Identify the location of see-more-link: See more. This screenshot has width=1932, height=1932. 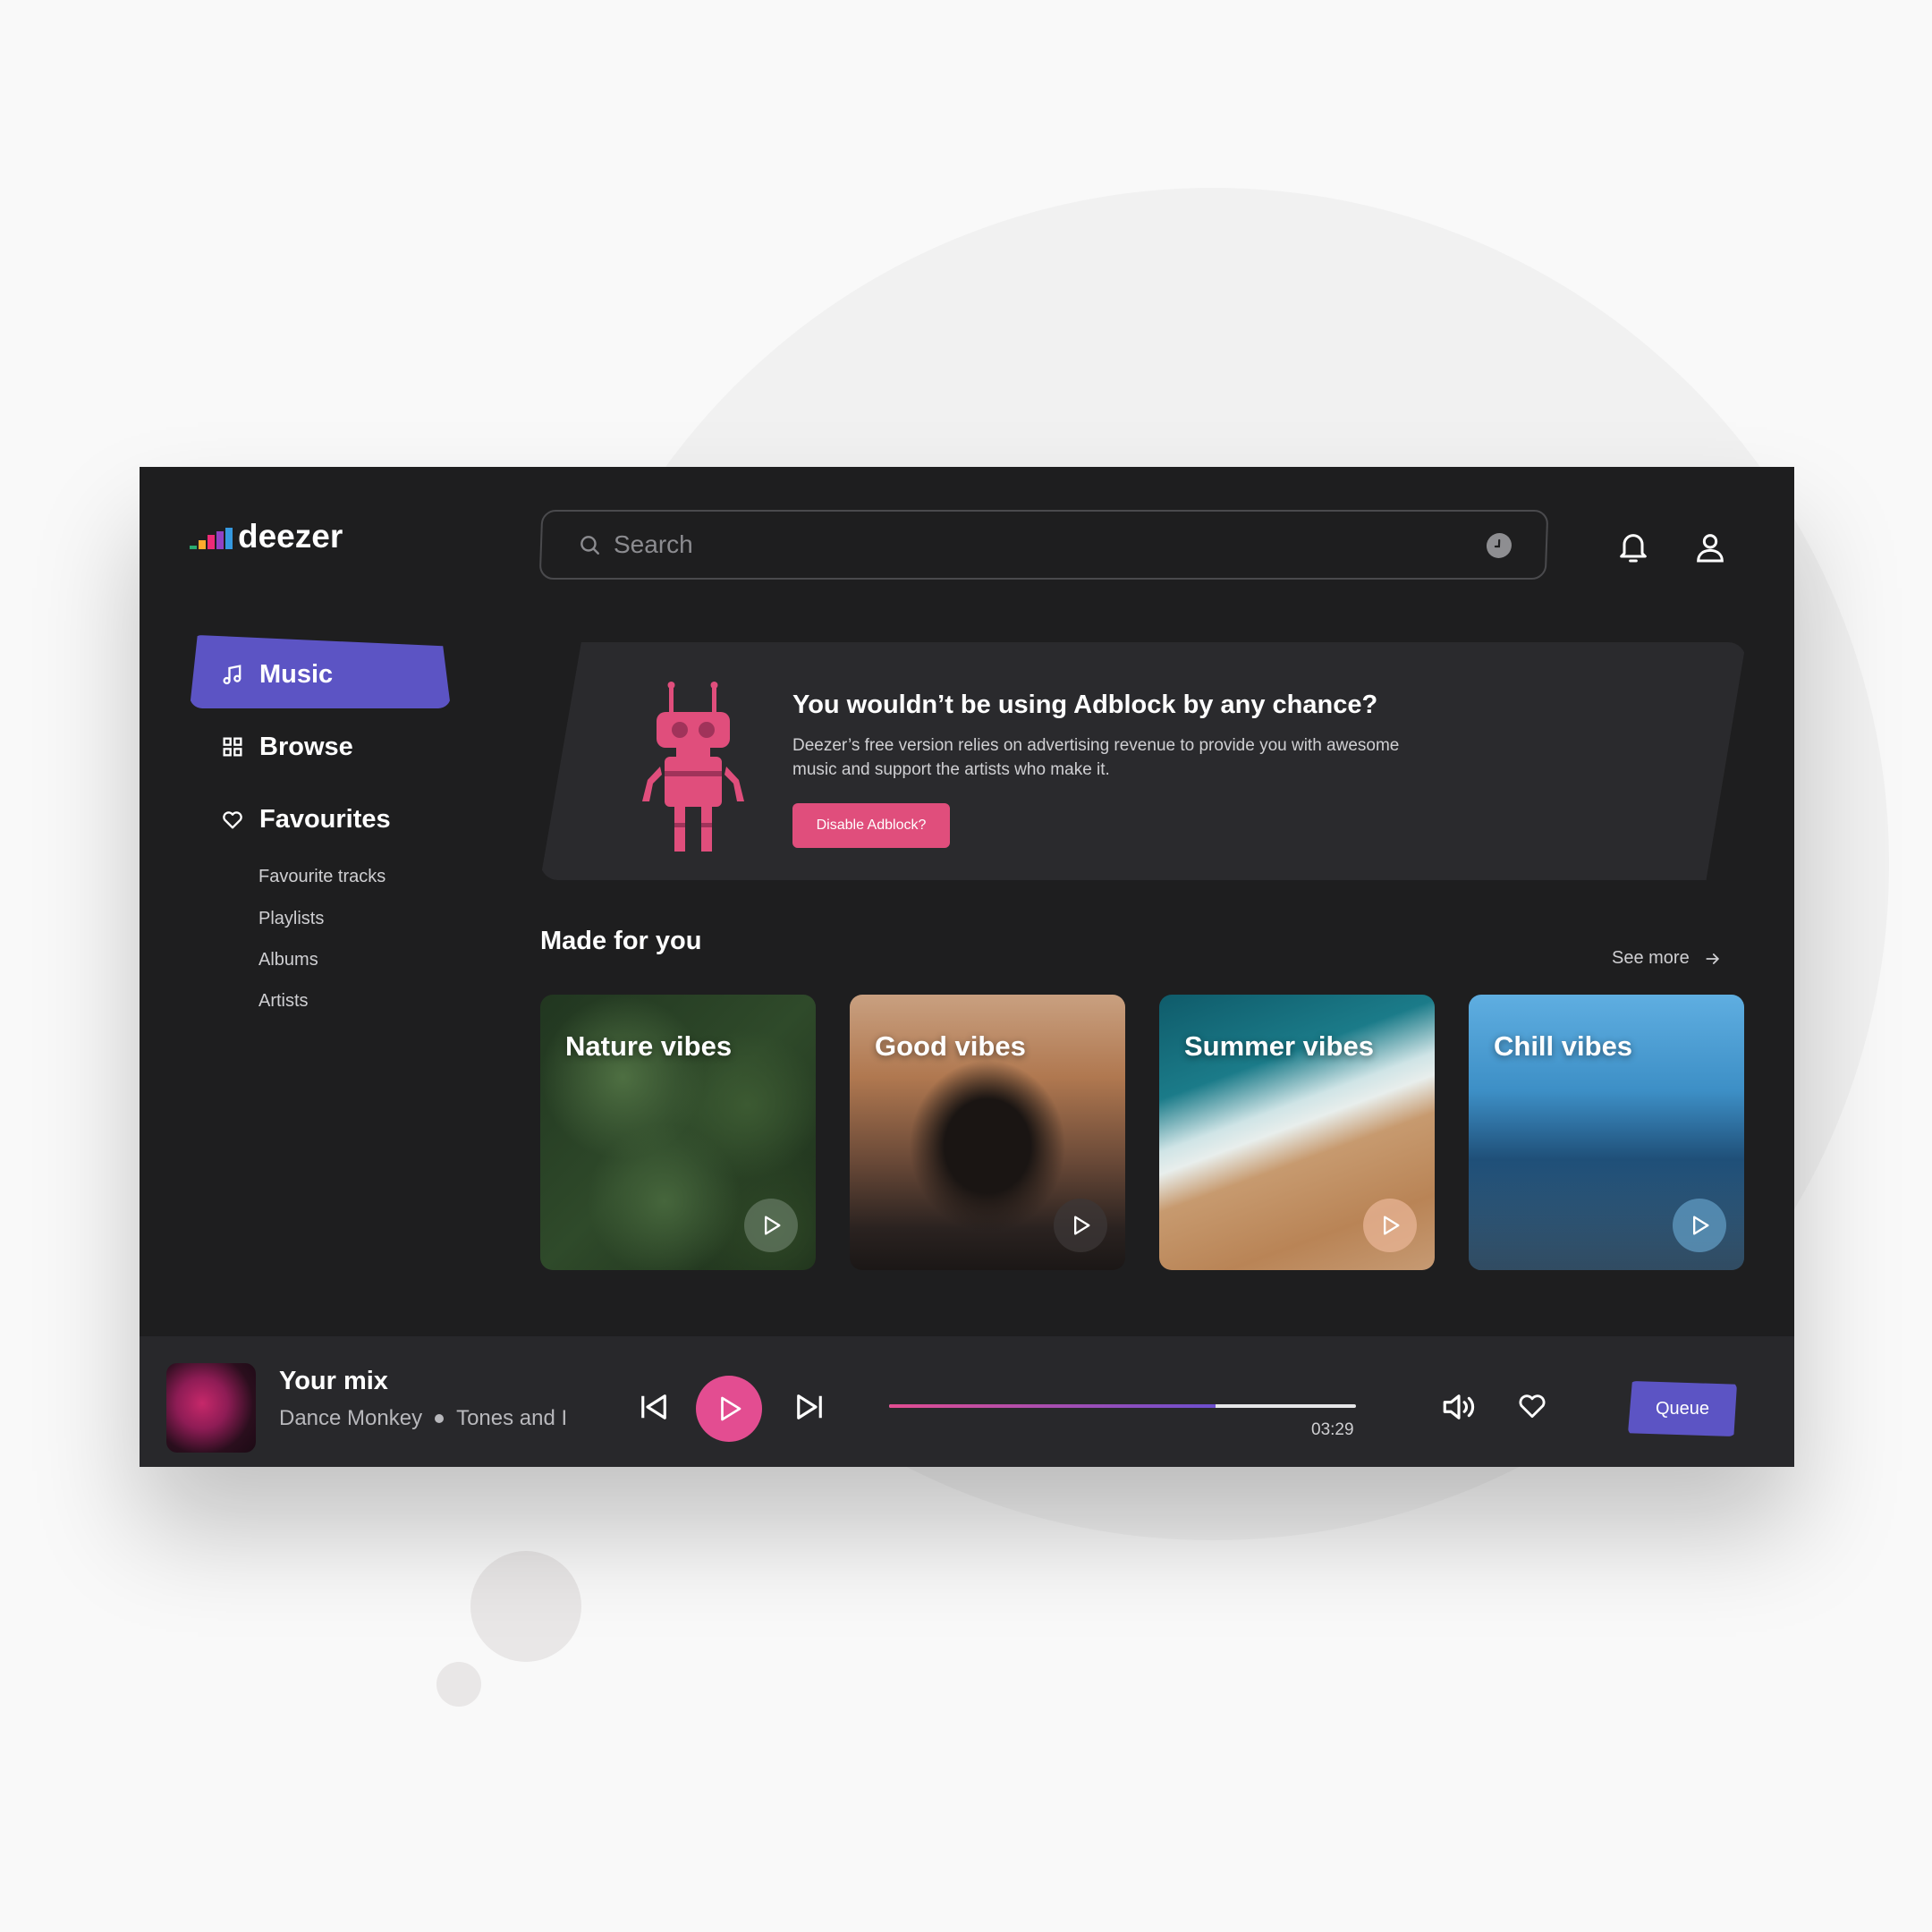
(1667, 958).